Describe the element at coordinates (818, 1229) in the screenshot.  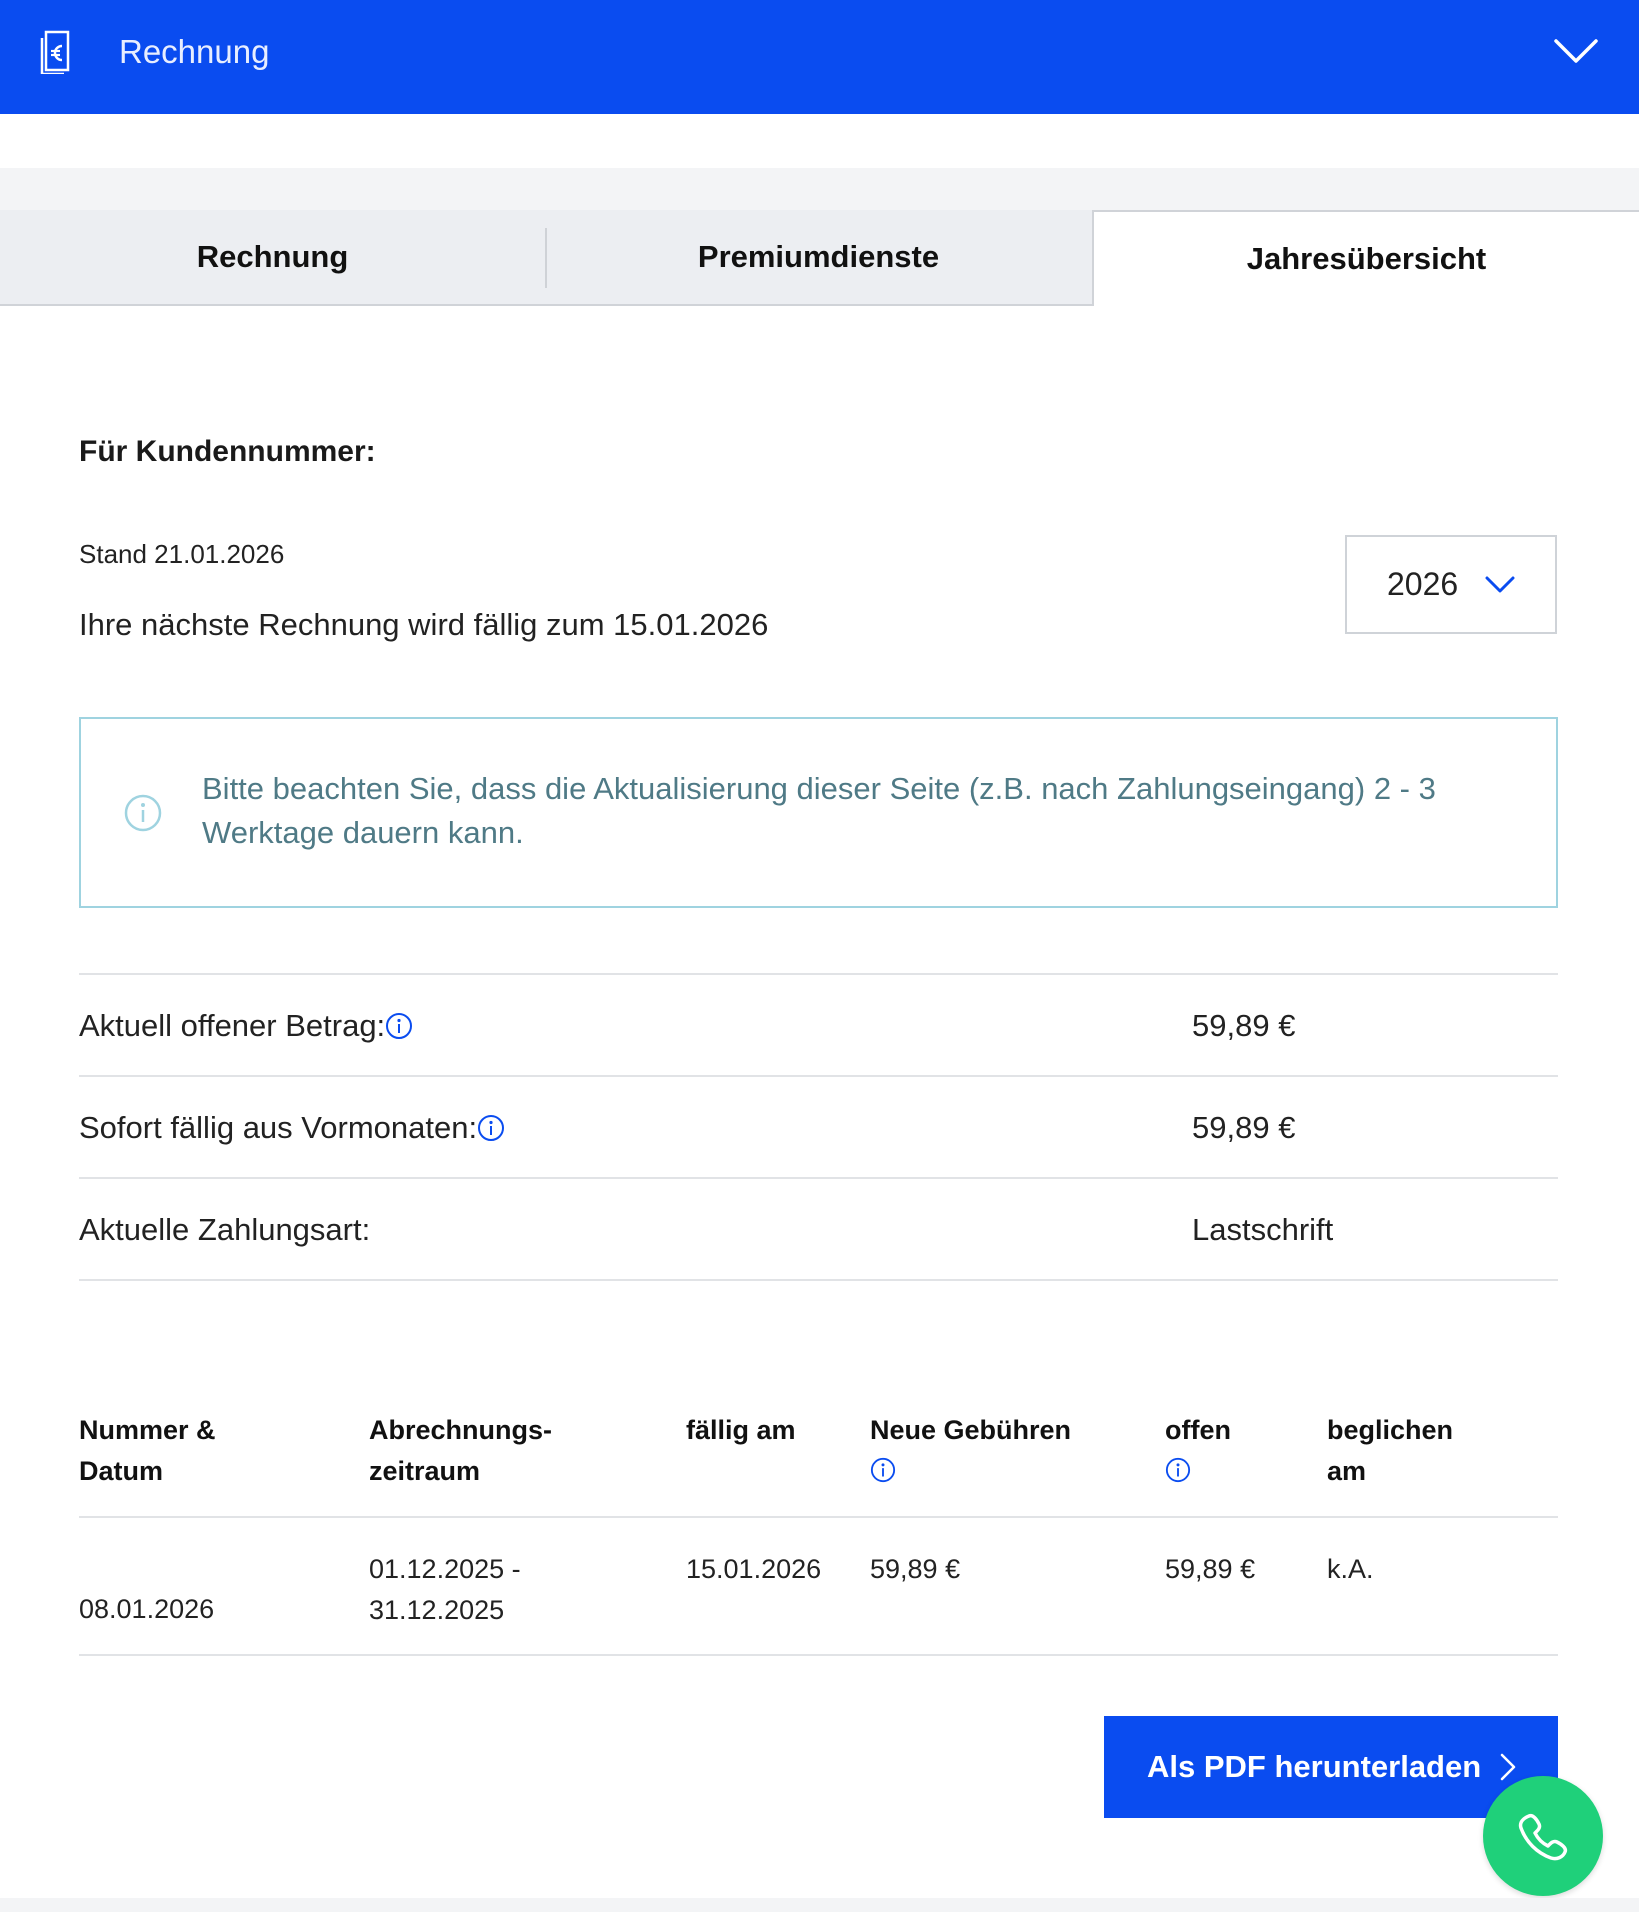
I see `summary-row-payment-method: Aktuelle Zahlungsart: Lastschrift` at that location.